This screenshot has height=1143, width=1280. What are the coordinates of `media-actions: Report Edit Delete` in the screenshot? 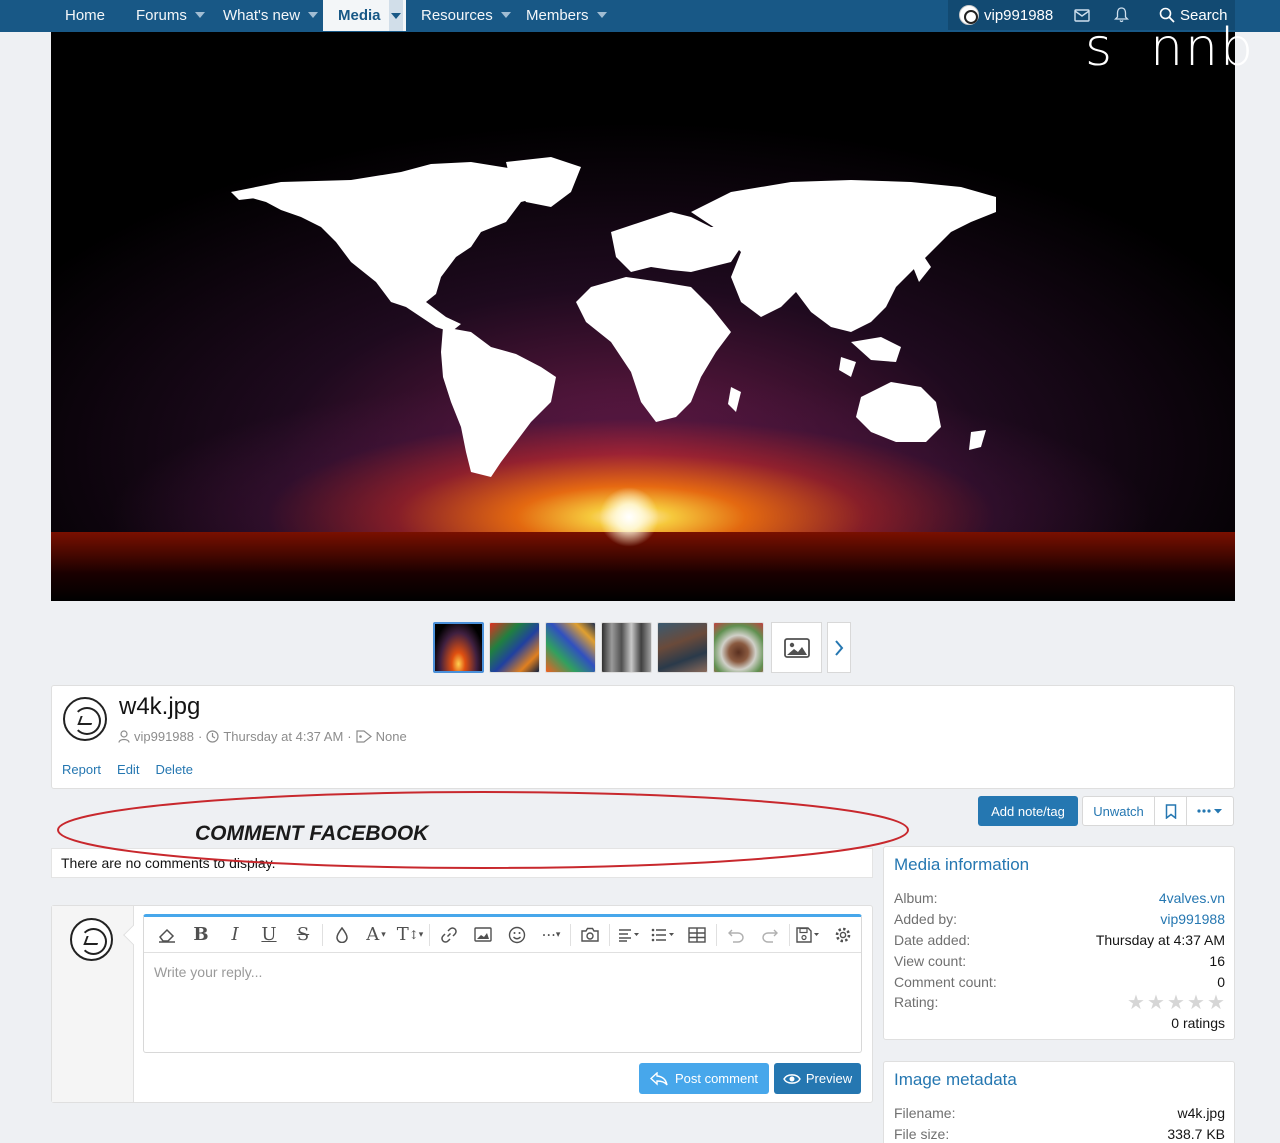 It's located at (127, 769).